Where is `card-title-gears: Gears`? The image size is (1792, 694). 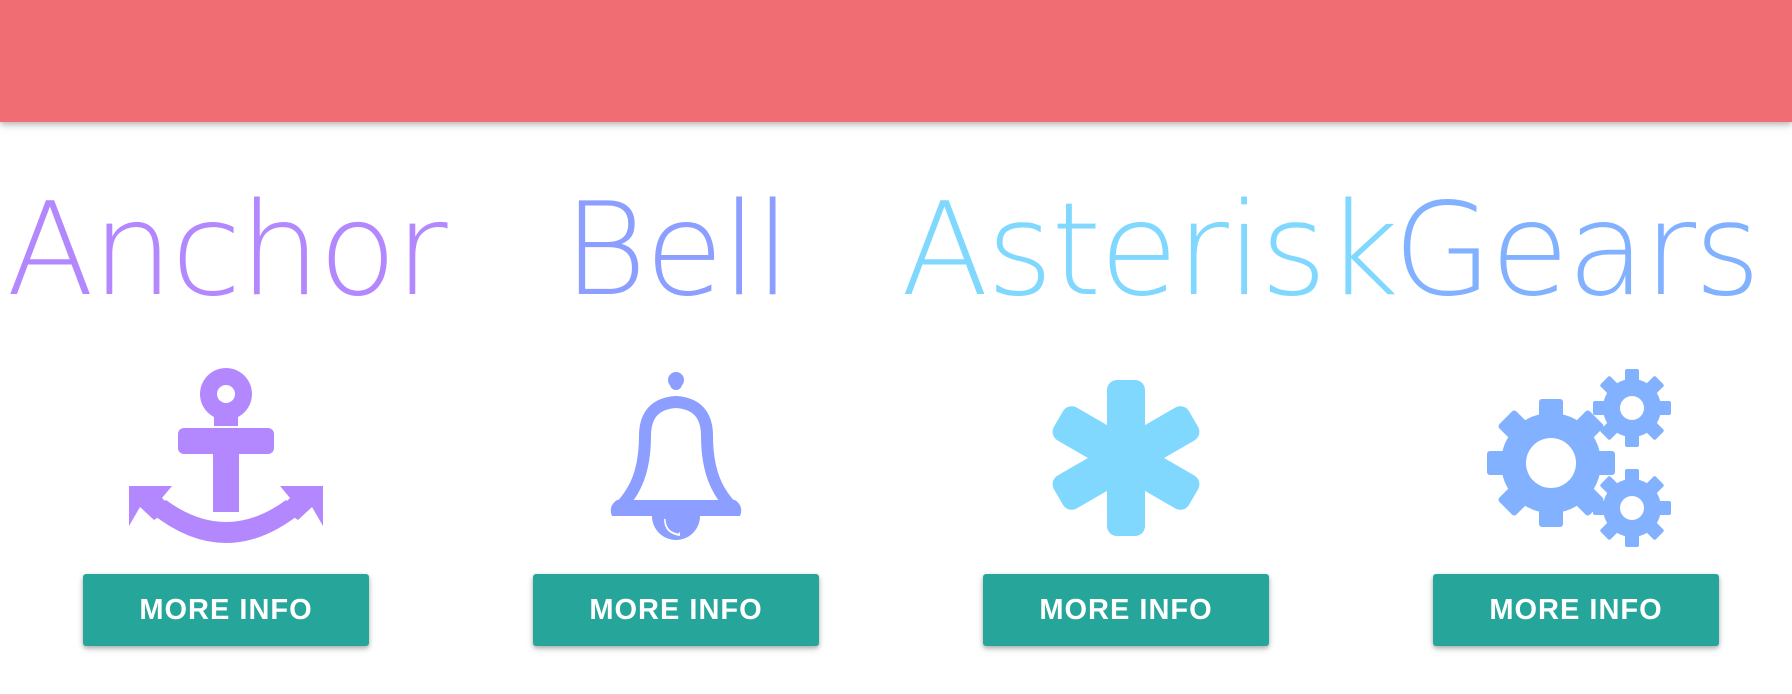 card-title-gears: Gears is located at coordinates (1577, 250).